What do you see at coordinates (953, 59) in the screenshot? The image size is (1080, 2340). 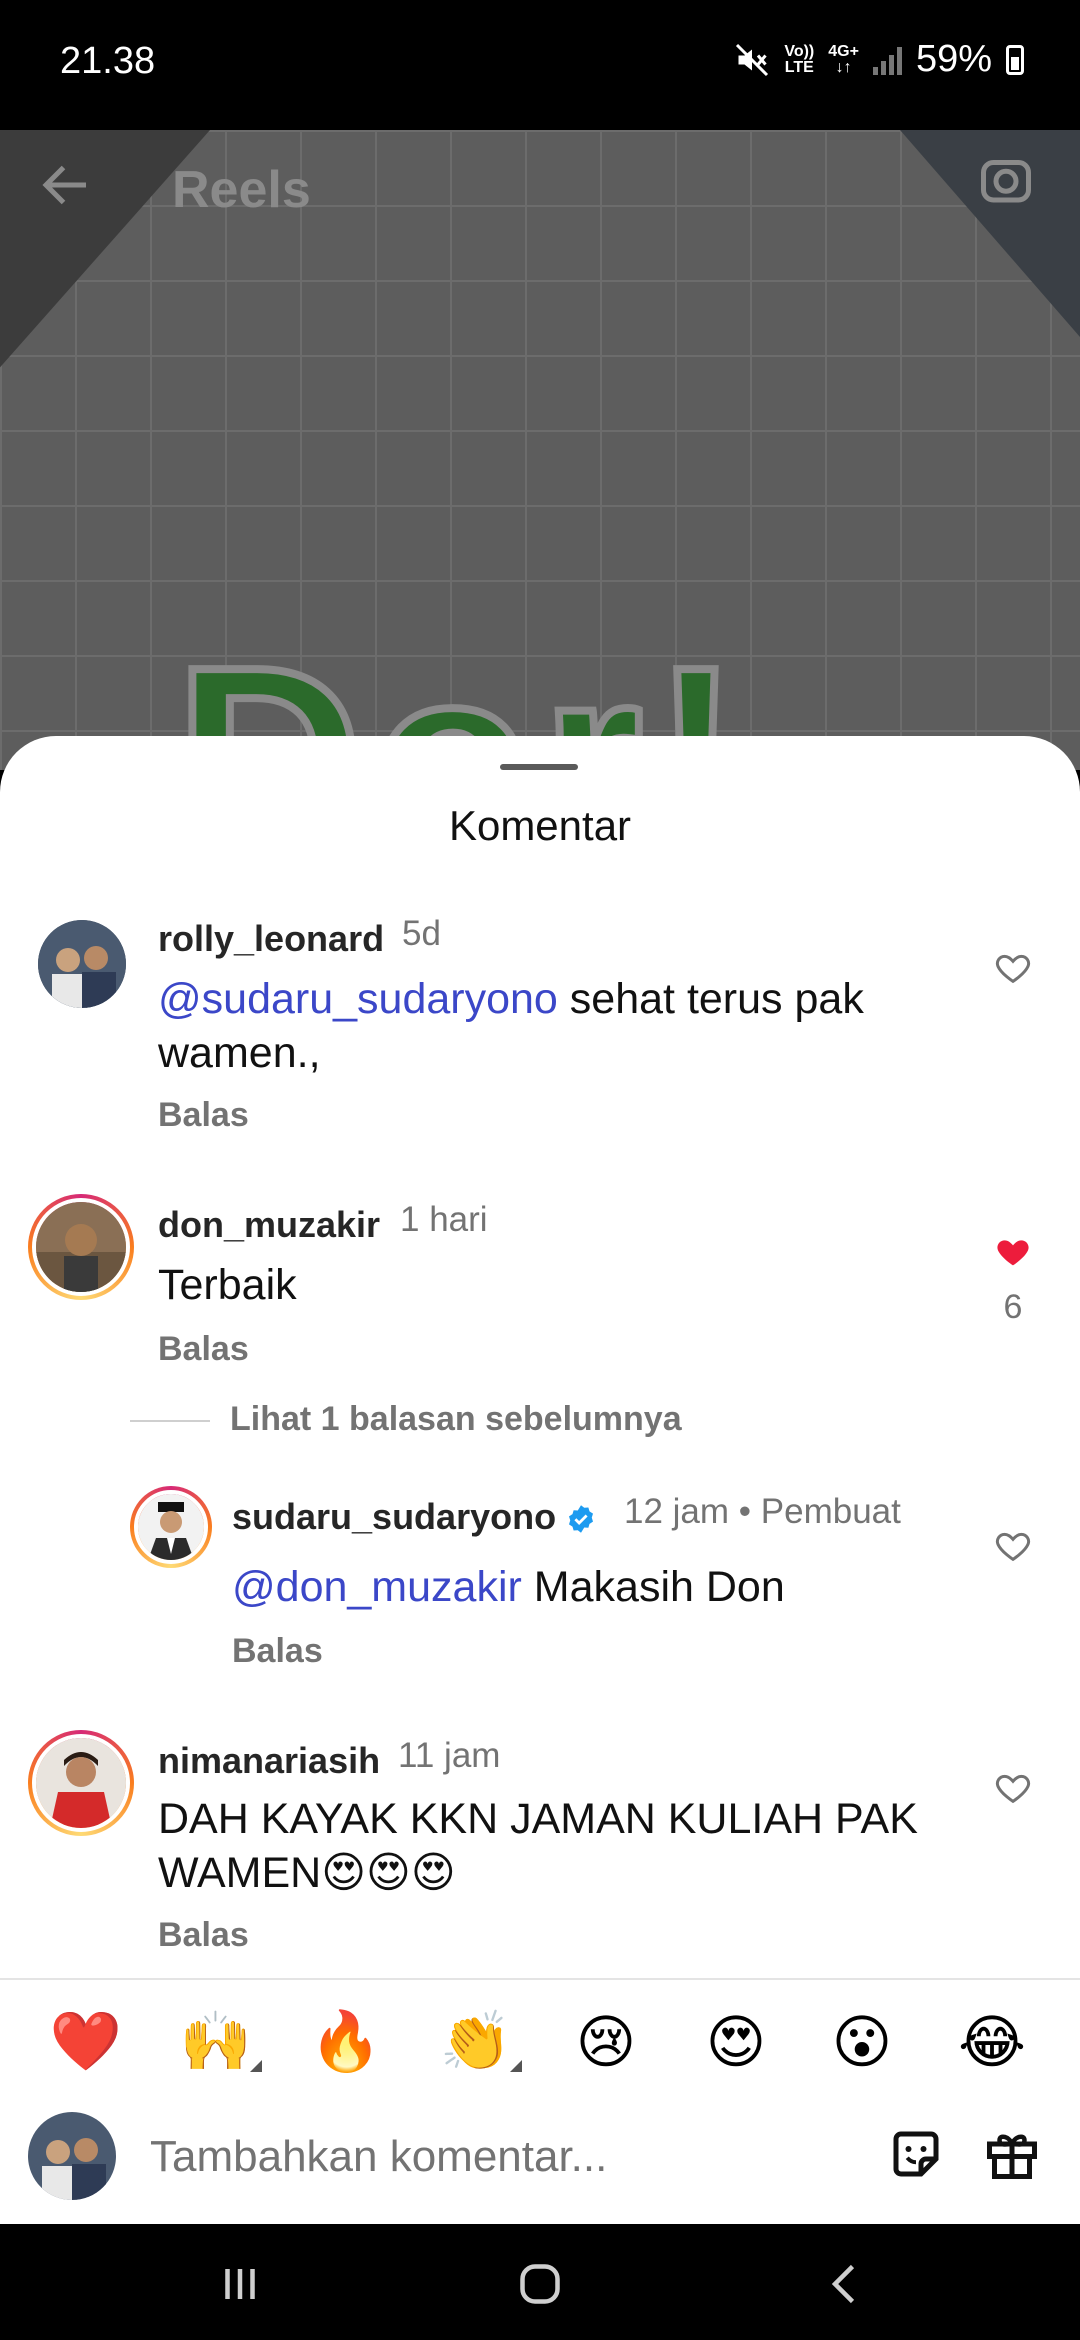 I see `battery-percent: 59%` at bounding box center [953, 59].